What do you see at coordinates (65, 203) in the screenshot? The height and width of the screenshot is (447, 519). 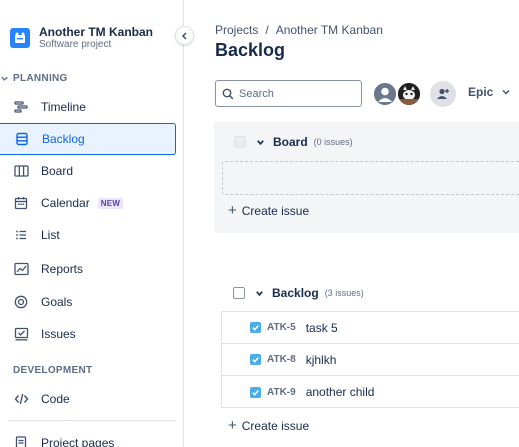 I see `sidebar-item-label: Calendar` at bounding box center [65, 203].